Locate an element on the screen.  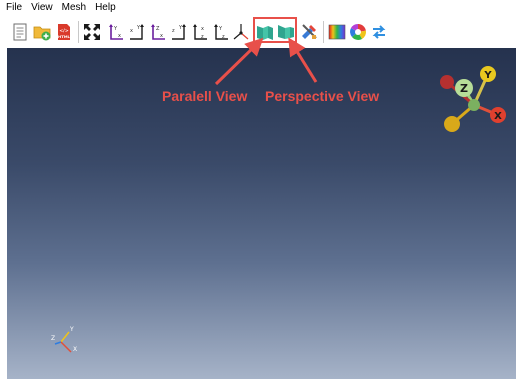
settings-tools-icon is located at coordinates (309, 32).